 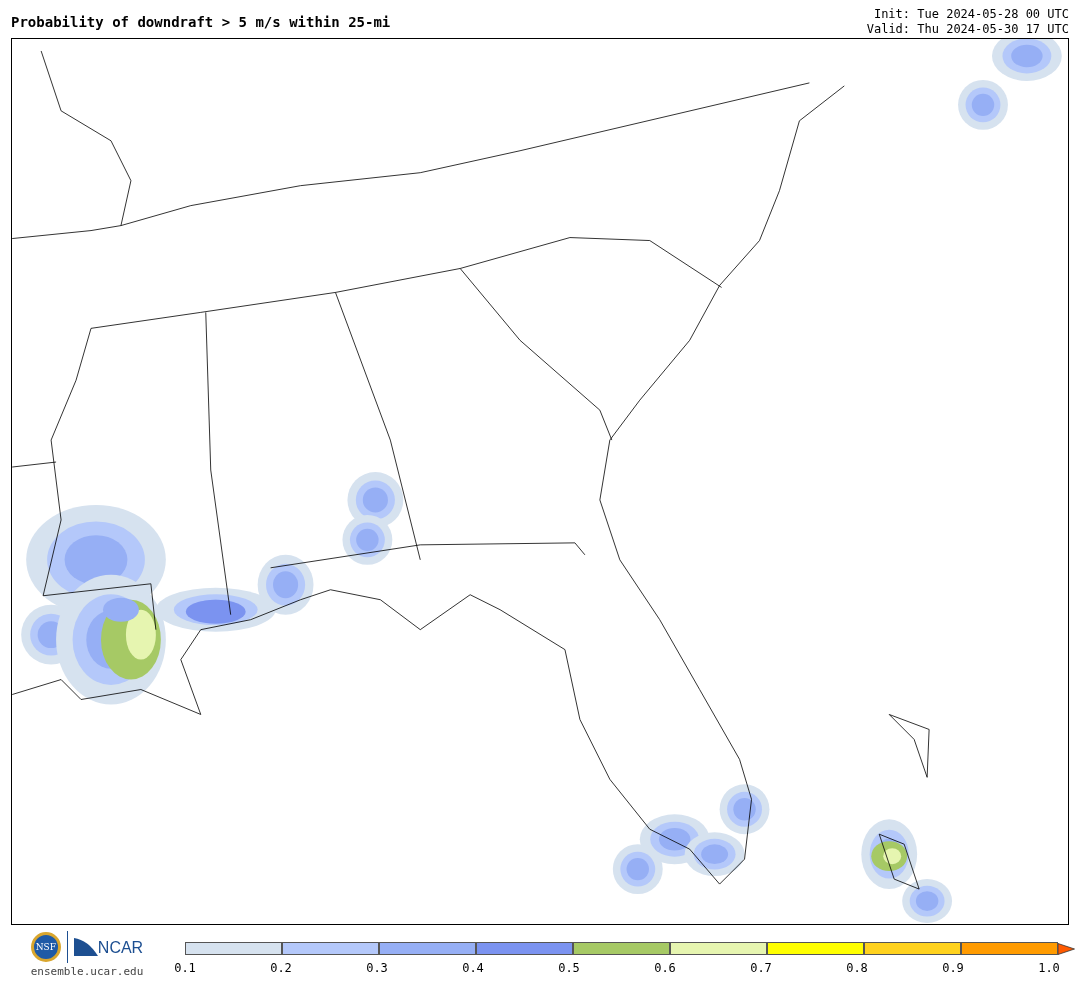 I want to click on site-url: ensemble.ucar.edu, so click(x=87, y=971).